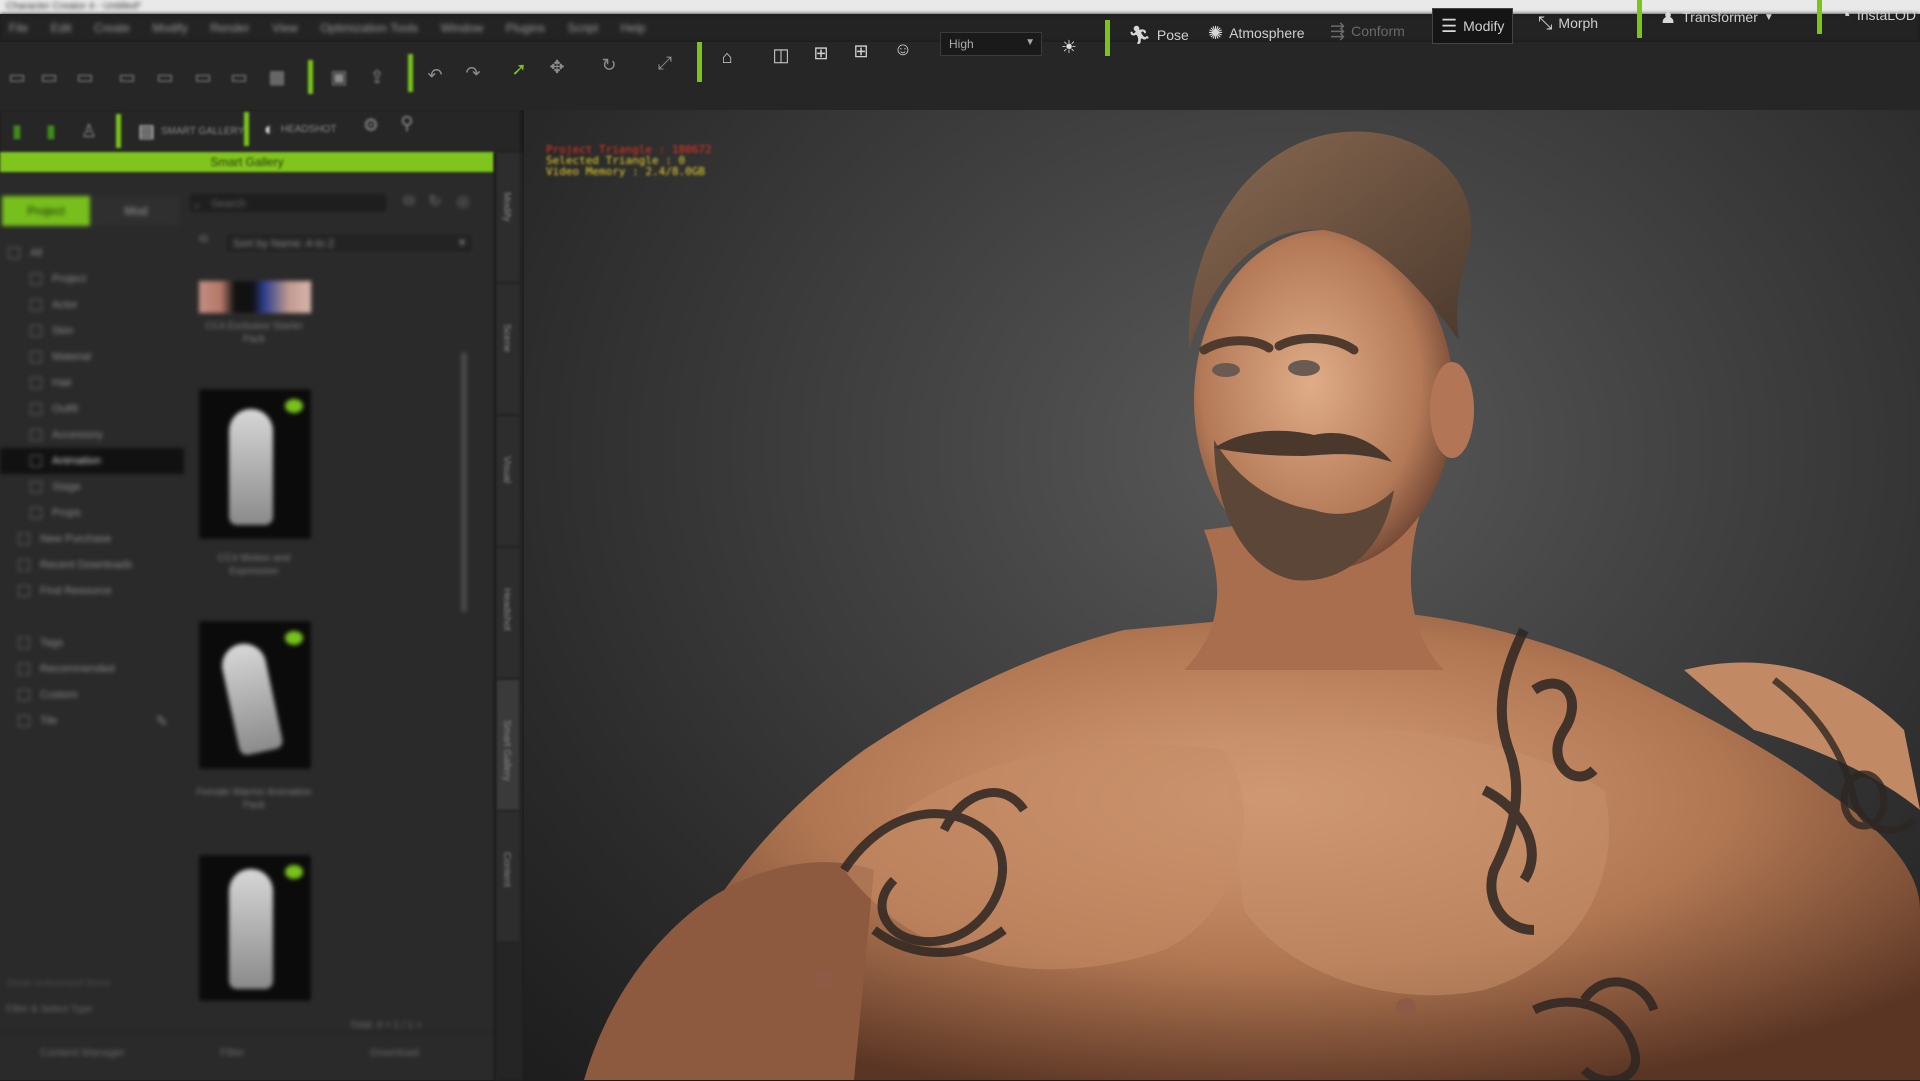 The height and width of the screenshot is (1081, 1920). Describe the element at coordinates (92, 487) in the screenshot. I see `tree-item-stage: Stage` at that location.